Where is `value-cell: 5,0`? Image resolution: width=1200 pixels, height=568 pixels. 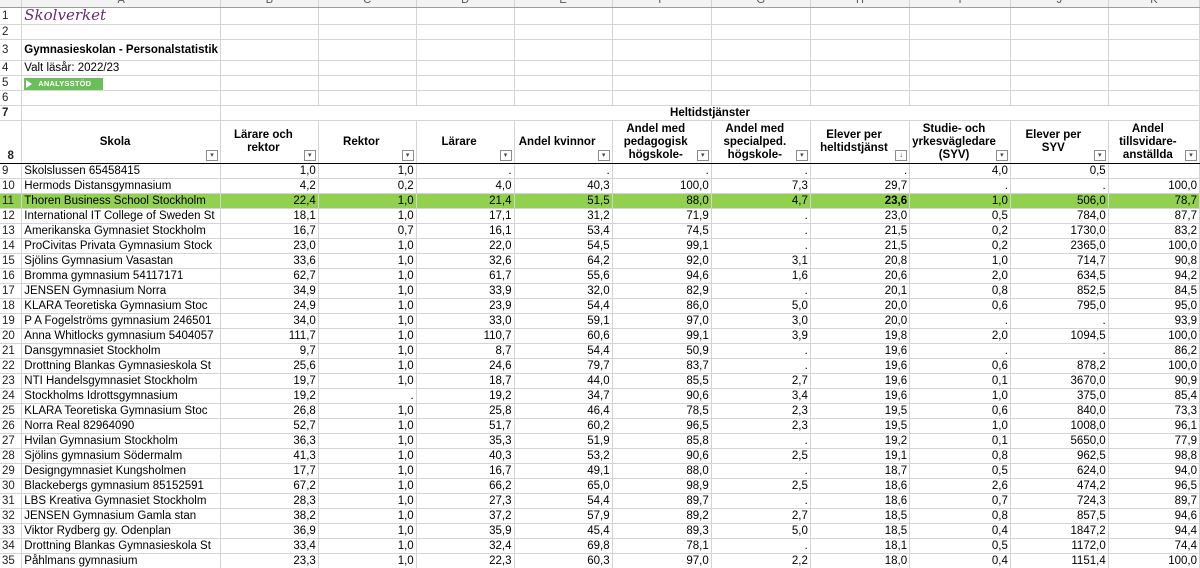 value-cell: 5,0 is located at coordinates (761, 306).